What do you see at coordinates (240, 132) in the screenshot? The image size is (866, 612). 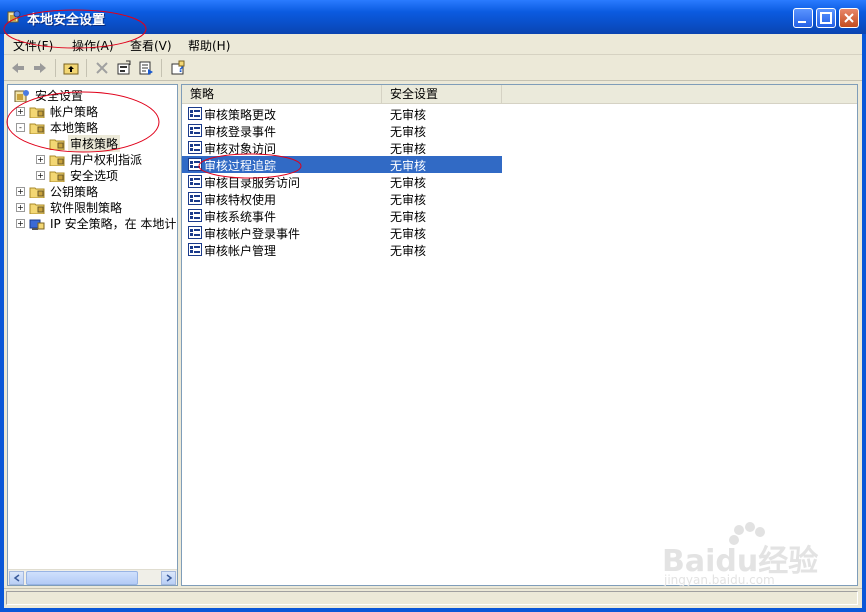 I see `policy-name: 审核登录事件` at bounding box center [240, 132].